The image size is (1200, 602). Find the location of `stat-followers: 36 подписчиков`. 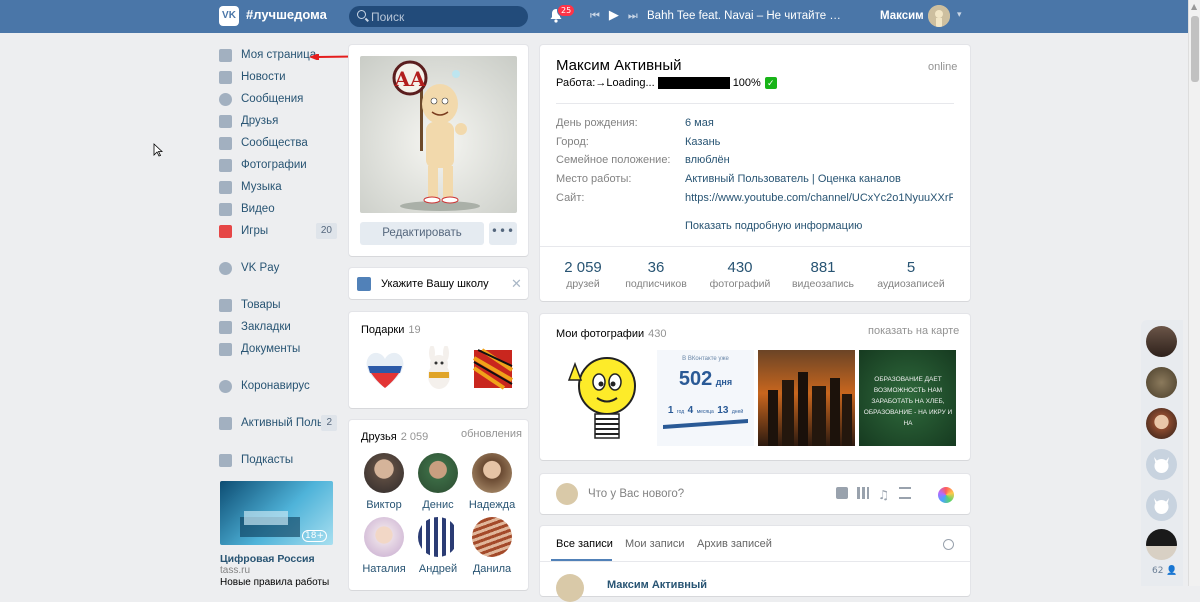

stat-followers: 36 подписчиков is located at coordinates (656, 274).